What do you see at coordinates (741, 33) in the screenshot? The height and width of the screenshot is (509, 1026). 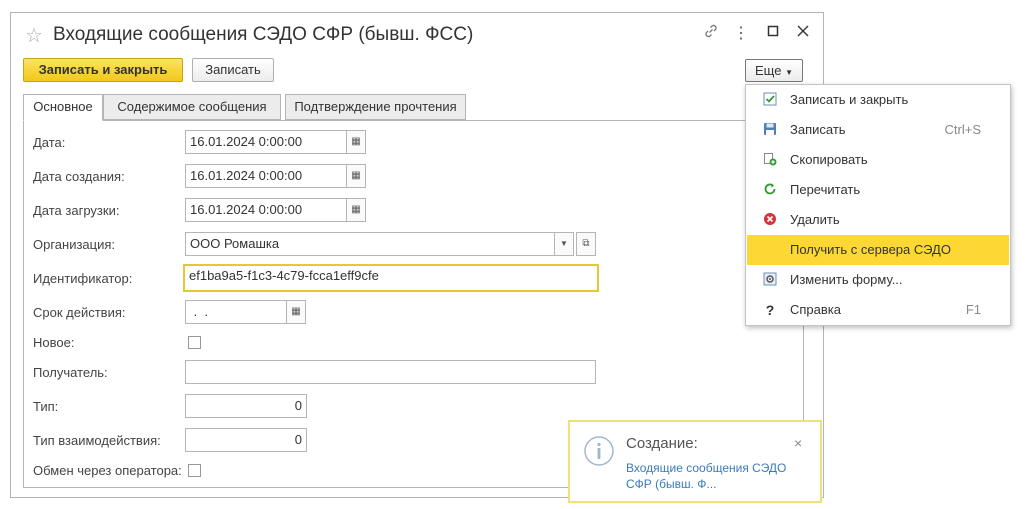 I see `more-vertical-icon: ⋮` at bounding box center [741, 33].